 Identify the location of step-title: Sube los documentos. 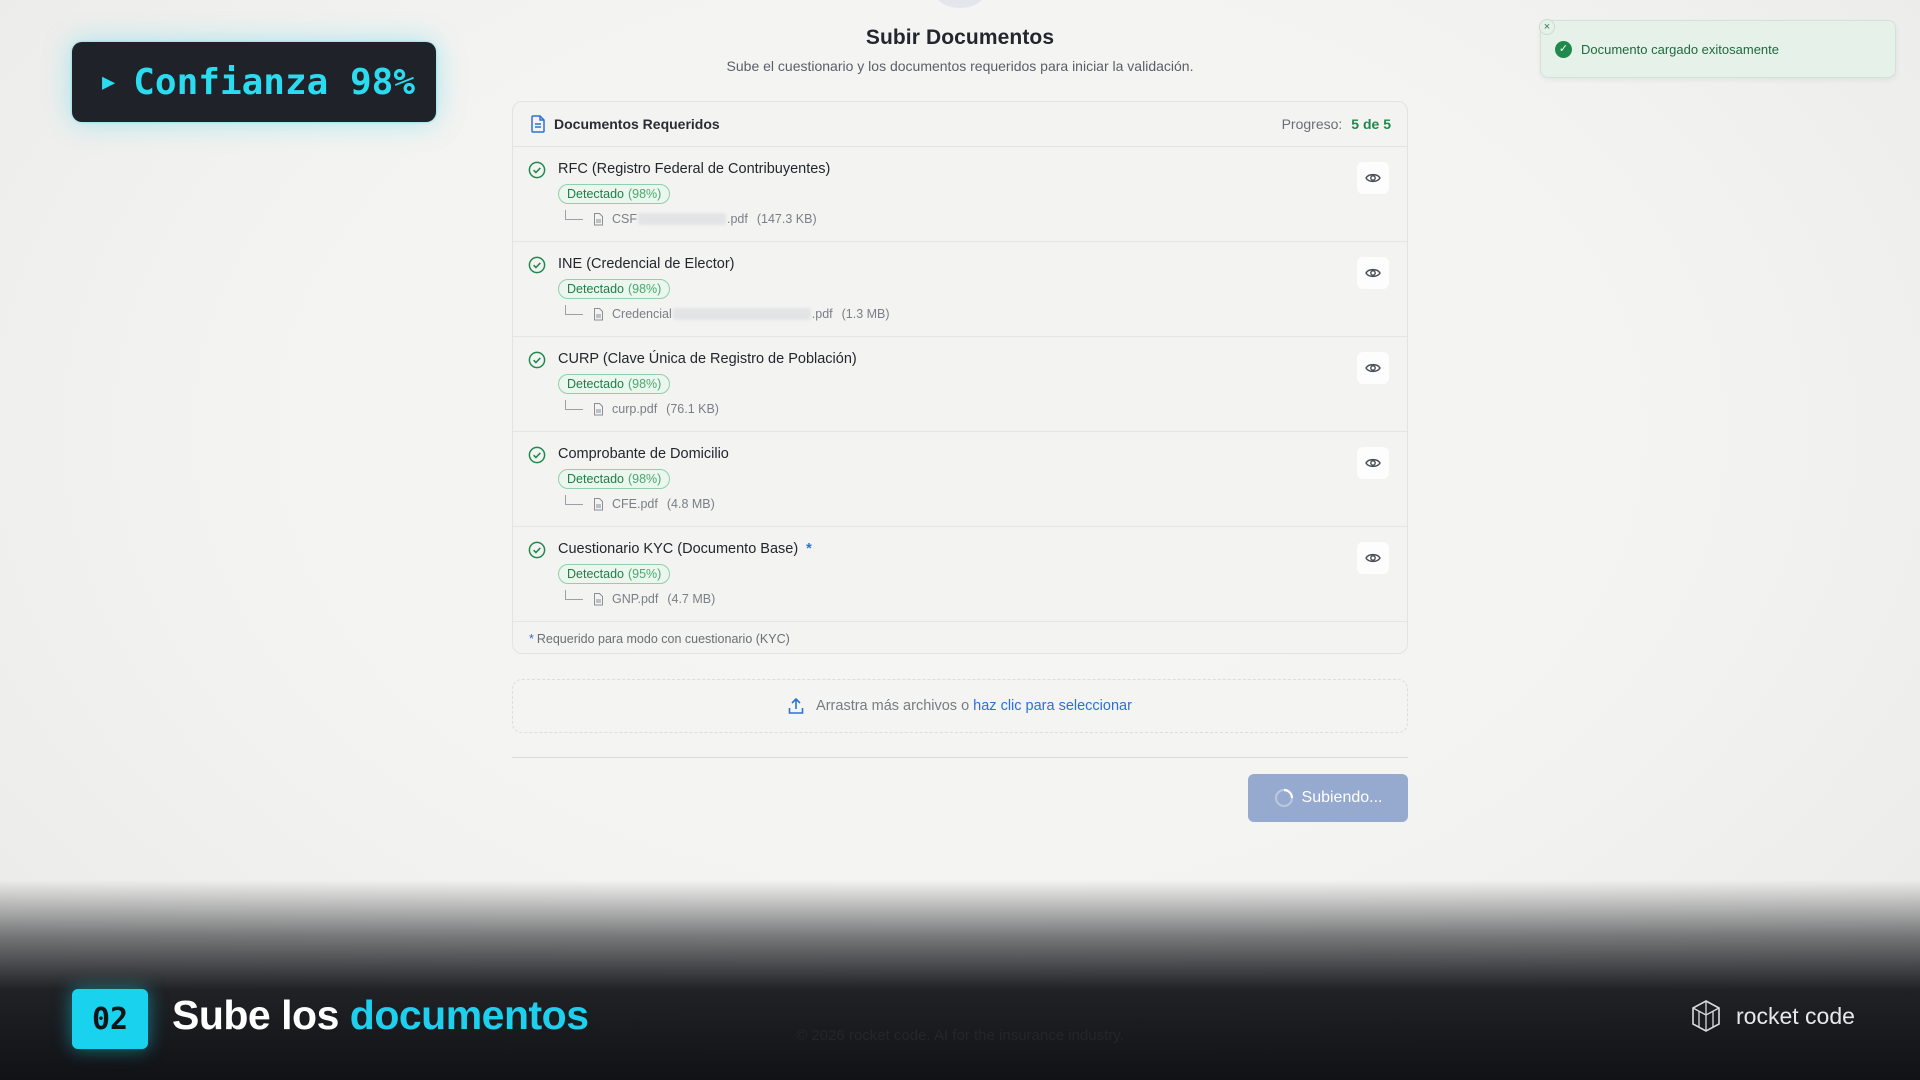
(380, 1015).